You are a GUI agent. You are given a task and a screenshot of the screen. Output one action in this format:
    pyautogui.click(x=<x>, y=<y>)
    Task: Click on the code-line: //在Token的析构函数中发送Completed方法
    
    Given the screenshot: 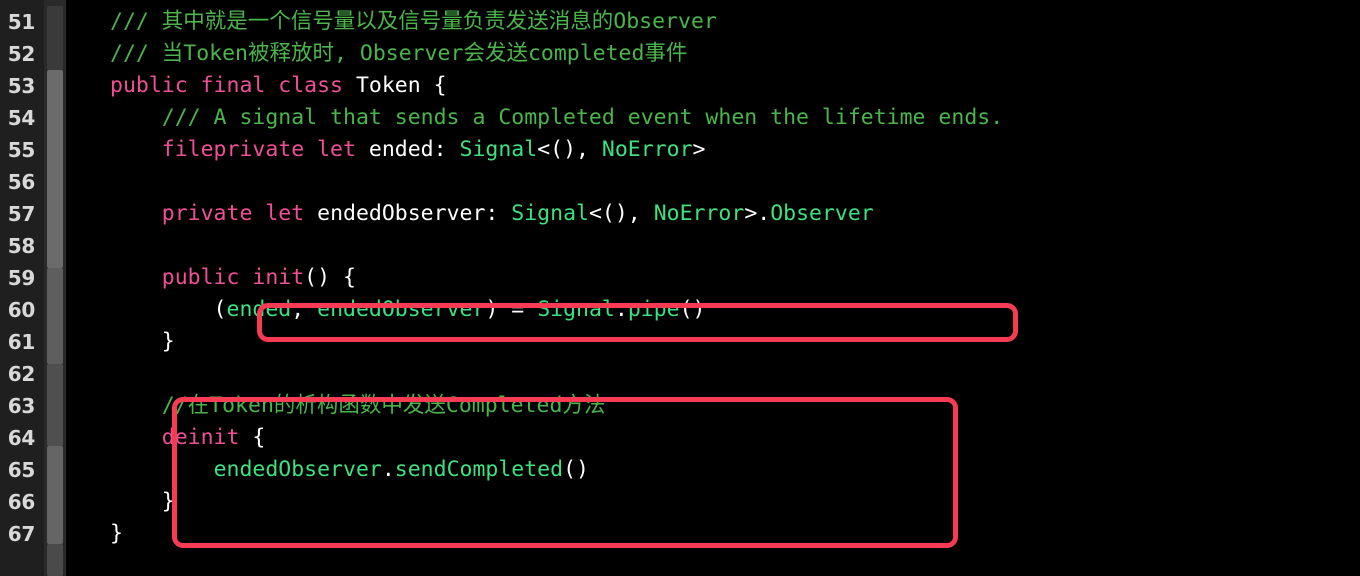 What is the action you would take?
    pyautogui.click(x=713, y=406)
    